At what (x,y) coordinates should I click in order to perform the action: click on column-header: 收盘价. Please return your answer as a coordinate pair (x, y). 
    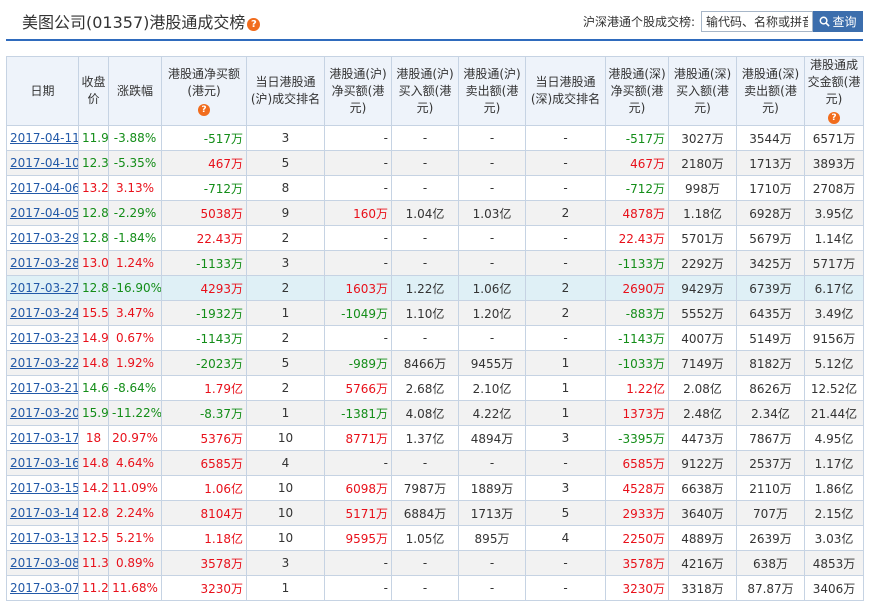
    Looking at the image, I should click on (93, 91).